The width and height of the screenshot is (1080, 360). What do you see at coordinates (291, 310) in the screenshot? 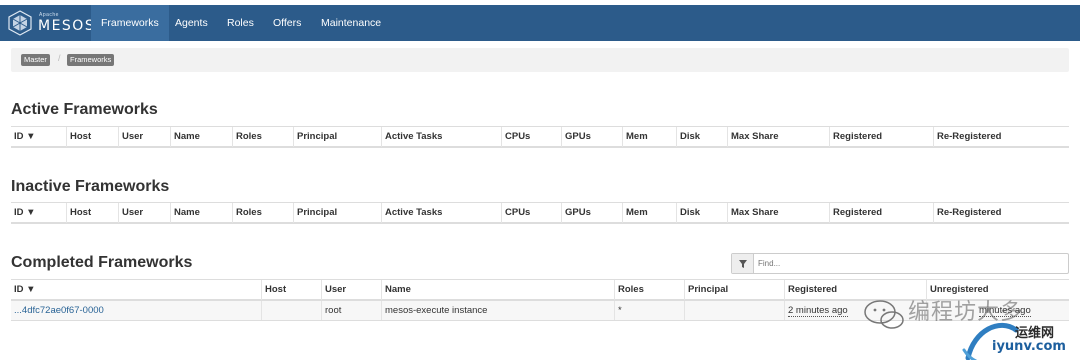
I see `cell-host` at bounding box center [291, 310].